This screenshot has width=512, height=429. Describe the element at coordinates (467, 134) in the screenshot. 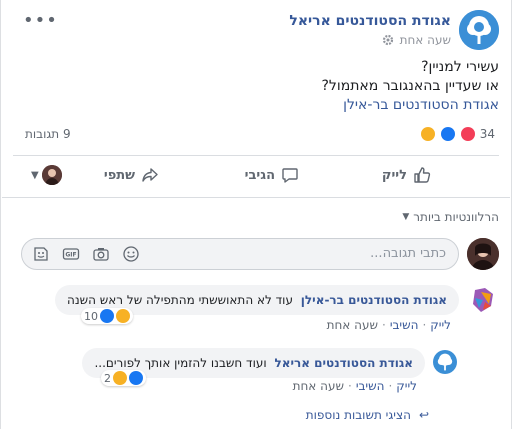

I see `love-icon` at that location.